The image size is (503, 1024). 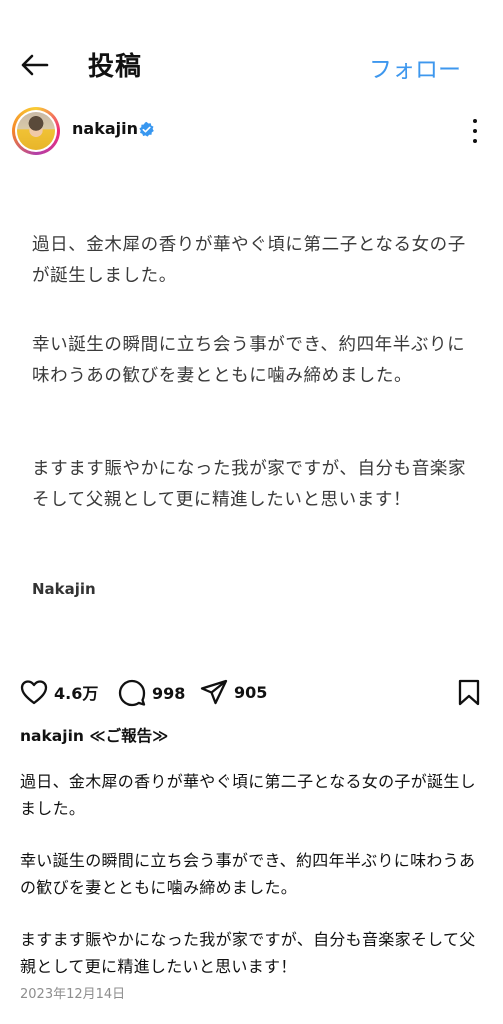 I want to click on back-arrow-icon, so click(x=35, y=65).